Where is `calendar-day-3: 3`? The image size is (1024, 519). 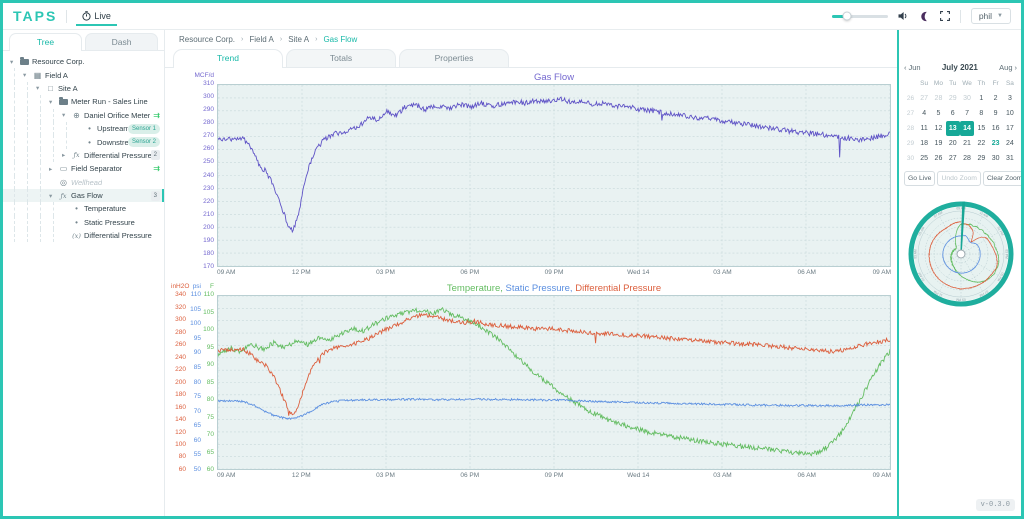
calendar-day-3: 3 is located at coordinates (1010, 98).